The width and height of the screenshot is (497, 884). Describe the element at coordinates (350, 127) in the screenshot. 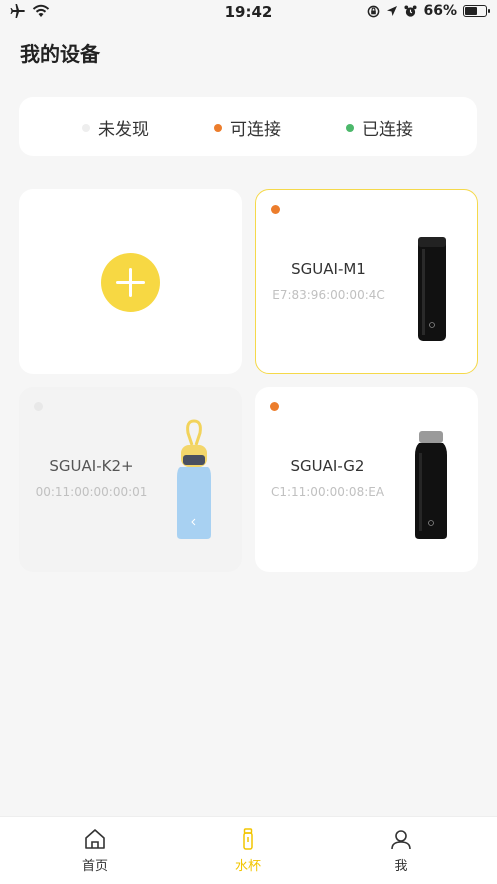

I see `legend-dot-connected` at that location.